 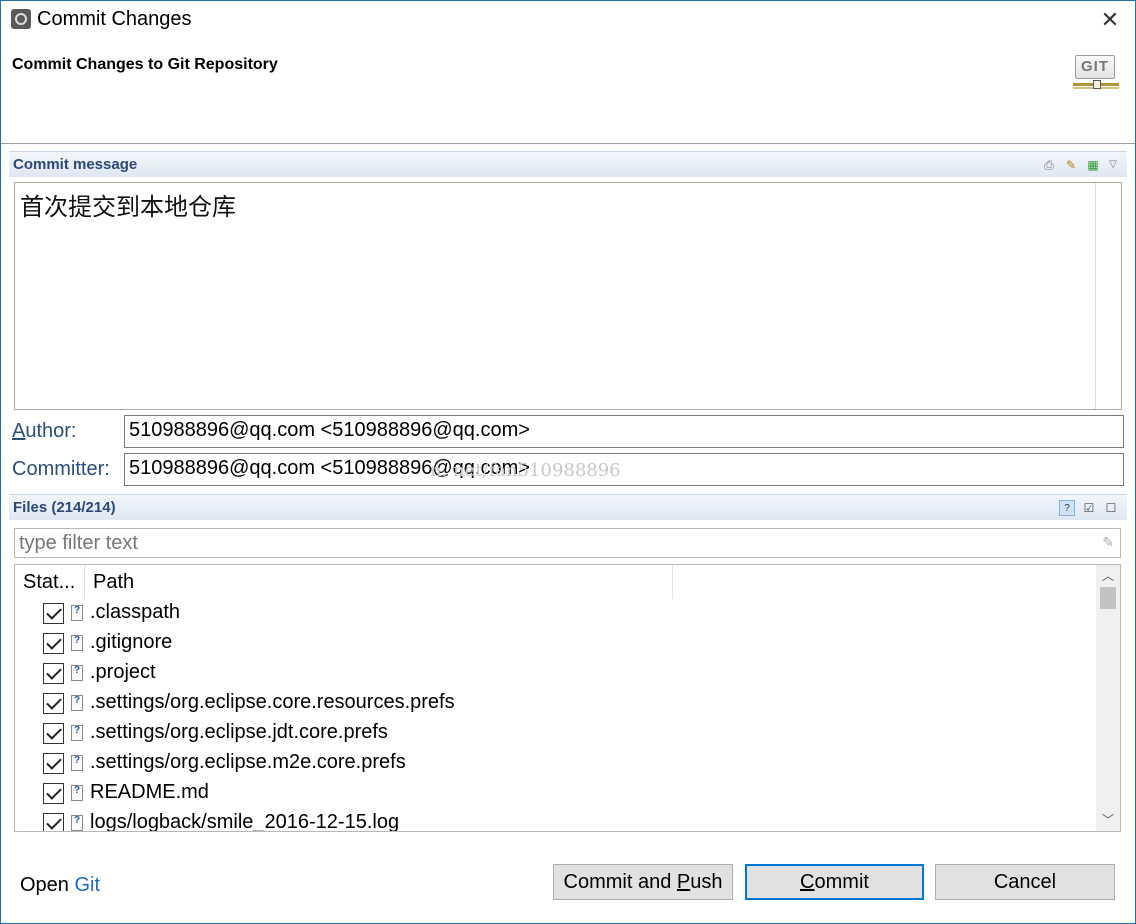 I want to click on files-scrollbar: ︿ ﹀, so click(x=1108, y=698).